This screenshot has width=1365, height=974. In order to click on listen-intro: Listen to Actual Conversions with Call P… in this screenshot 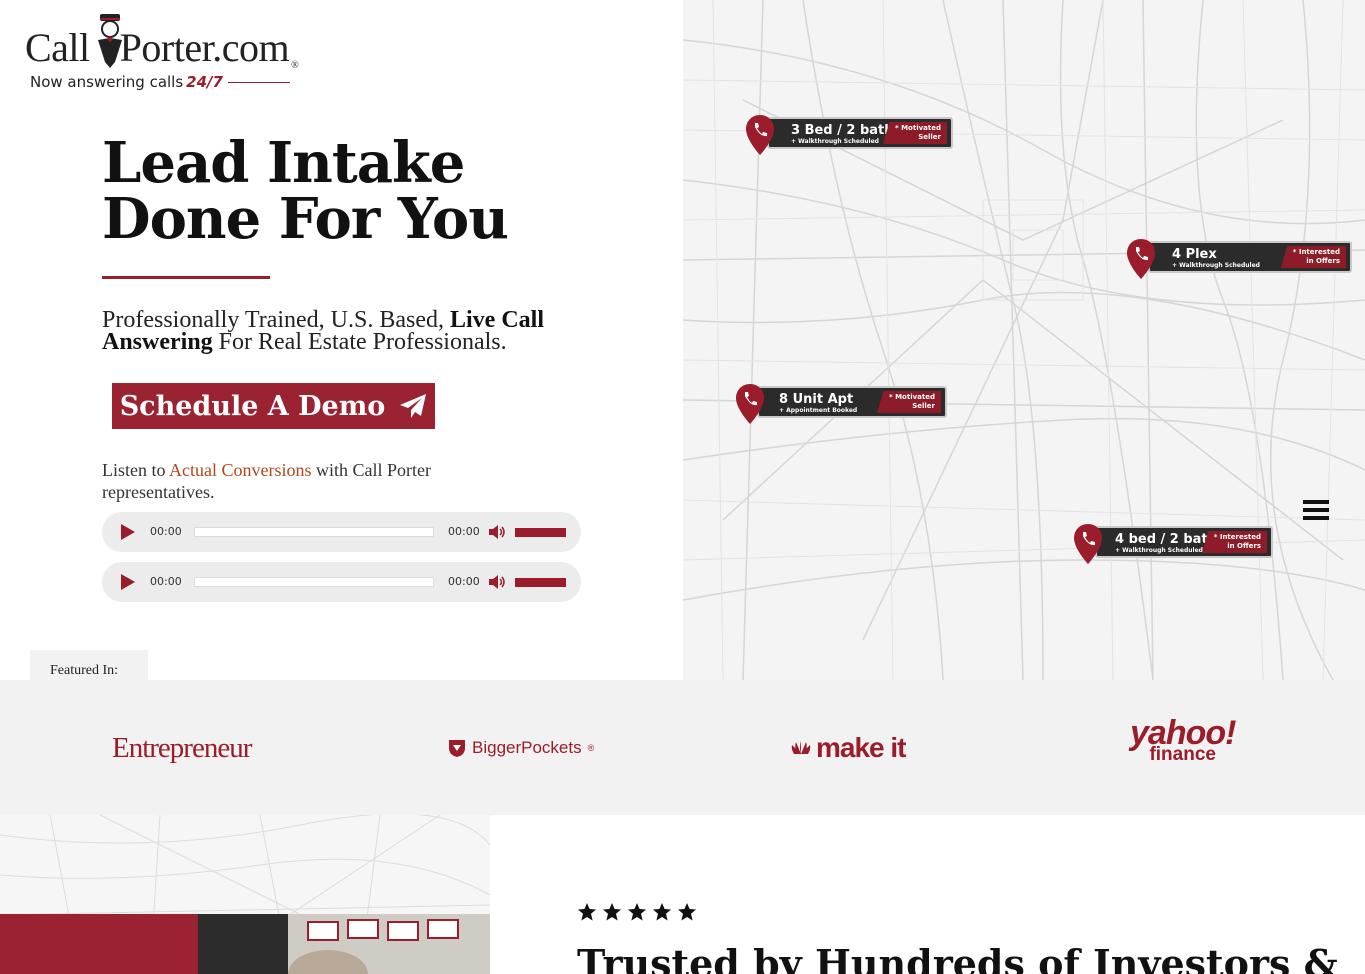, I will do `click(266, 481)`.